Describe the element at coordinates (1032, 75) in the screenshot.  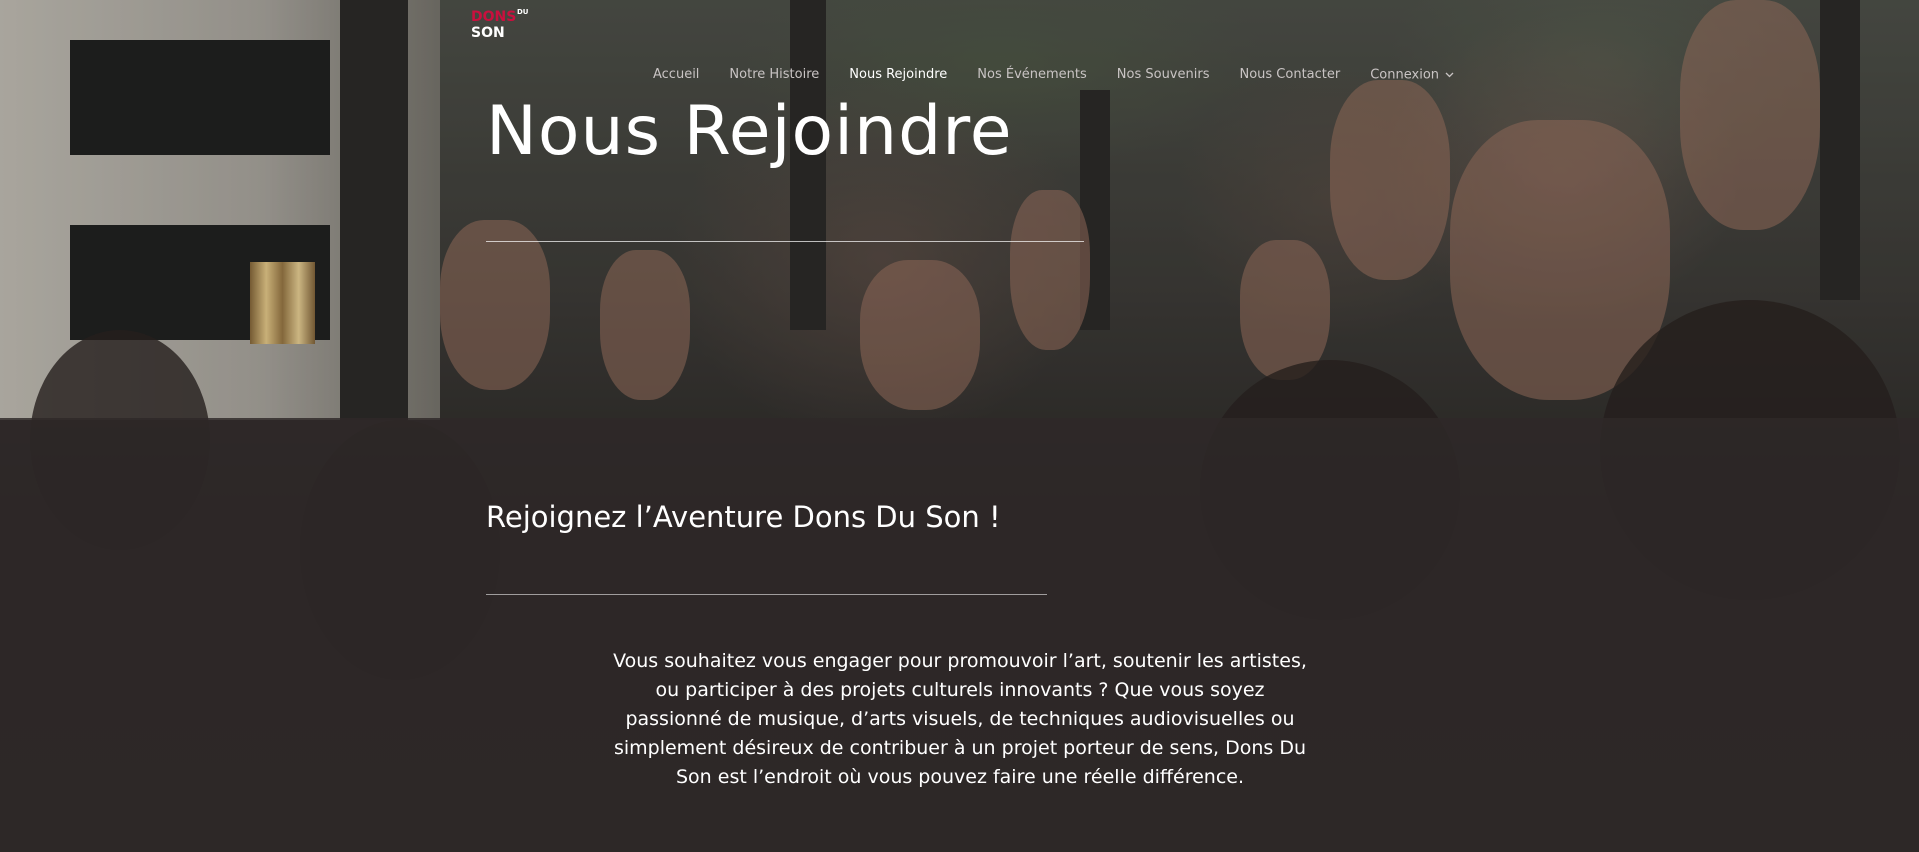
I see `nav-nos-evenements: Nos Événements` at that location.